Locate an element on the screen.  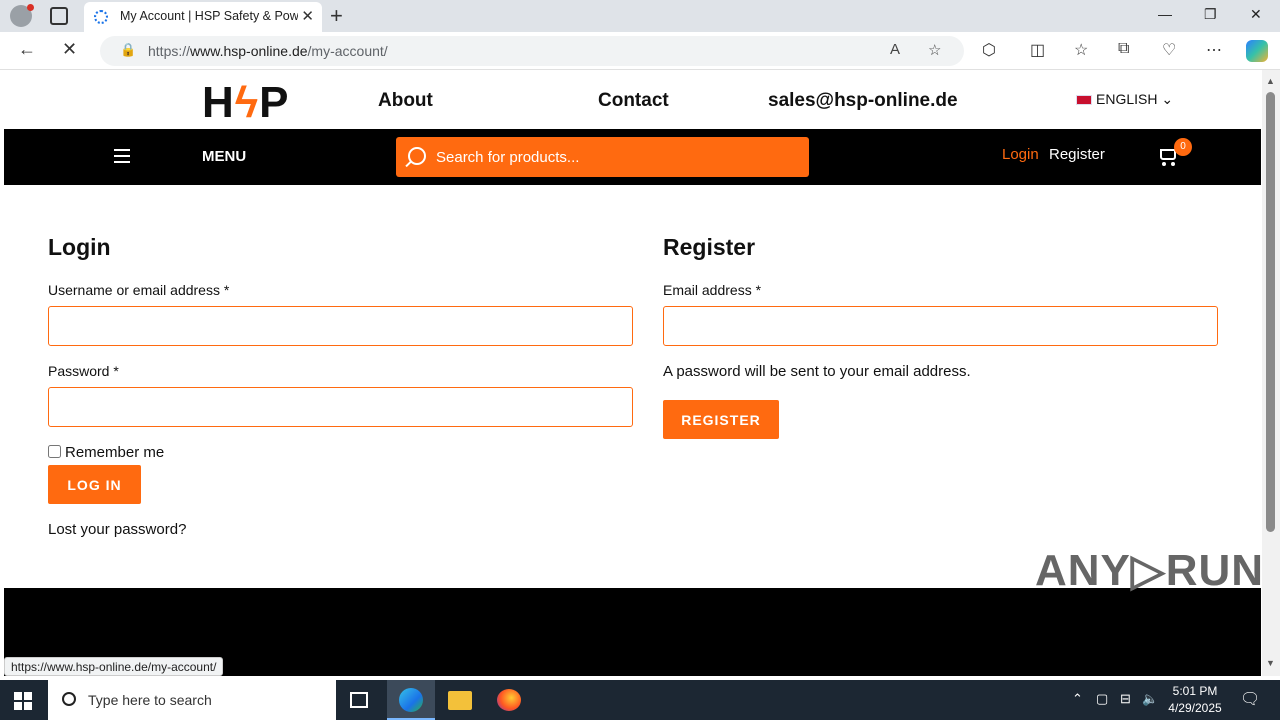
minimize-icon: — is located at coordinates (1165, 14).